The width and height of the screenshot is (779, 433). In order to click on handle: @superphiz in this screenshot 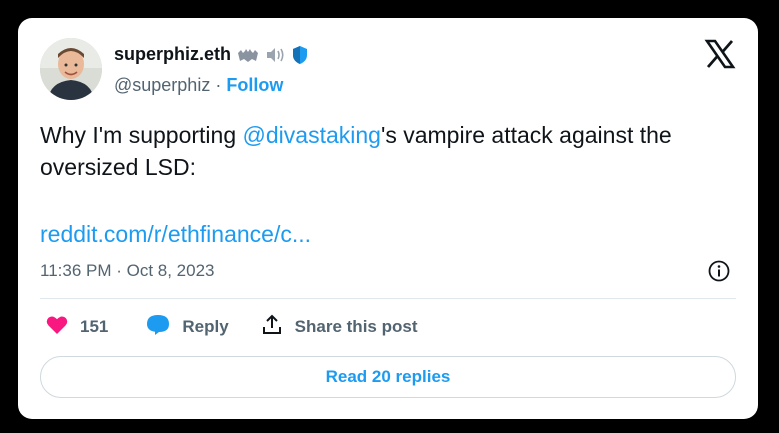, I will do `click(162, 85)`.